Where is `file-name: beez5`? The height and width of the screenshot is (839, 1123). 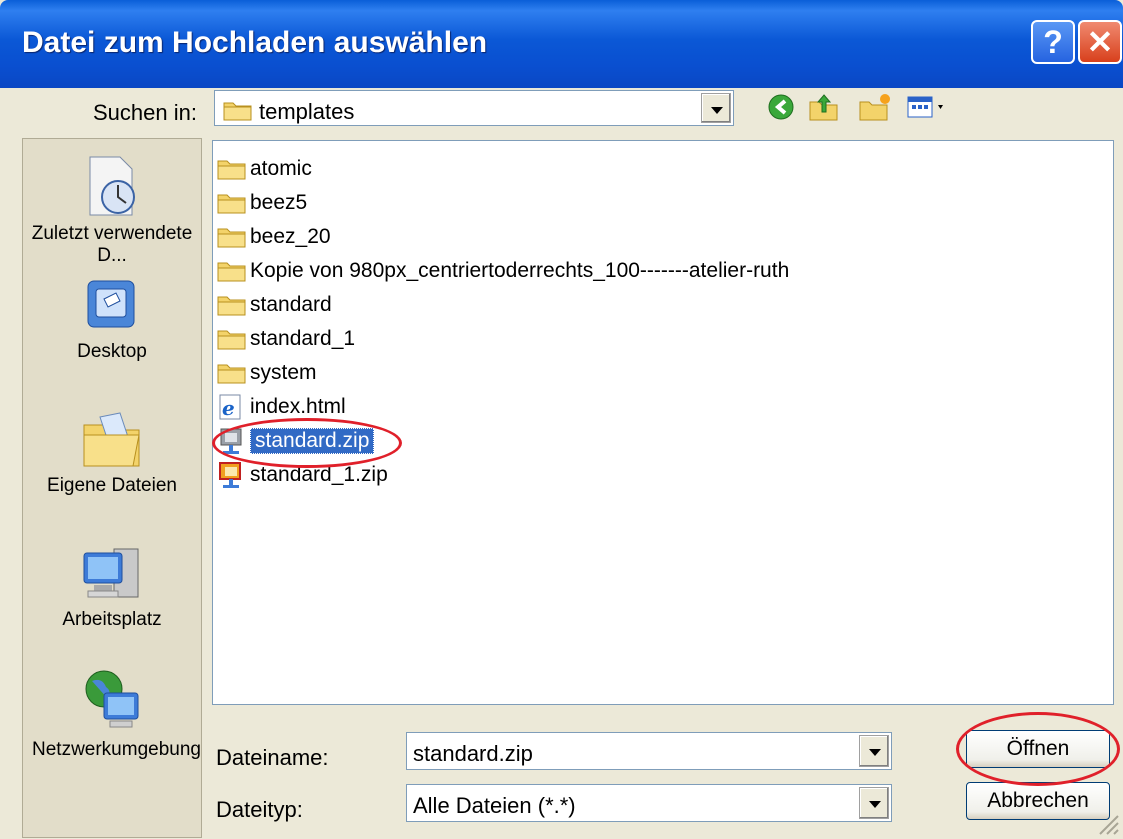
file-name: beez5 is located at coordinates (279, 202).